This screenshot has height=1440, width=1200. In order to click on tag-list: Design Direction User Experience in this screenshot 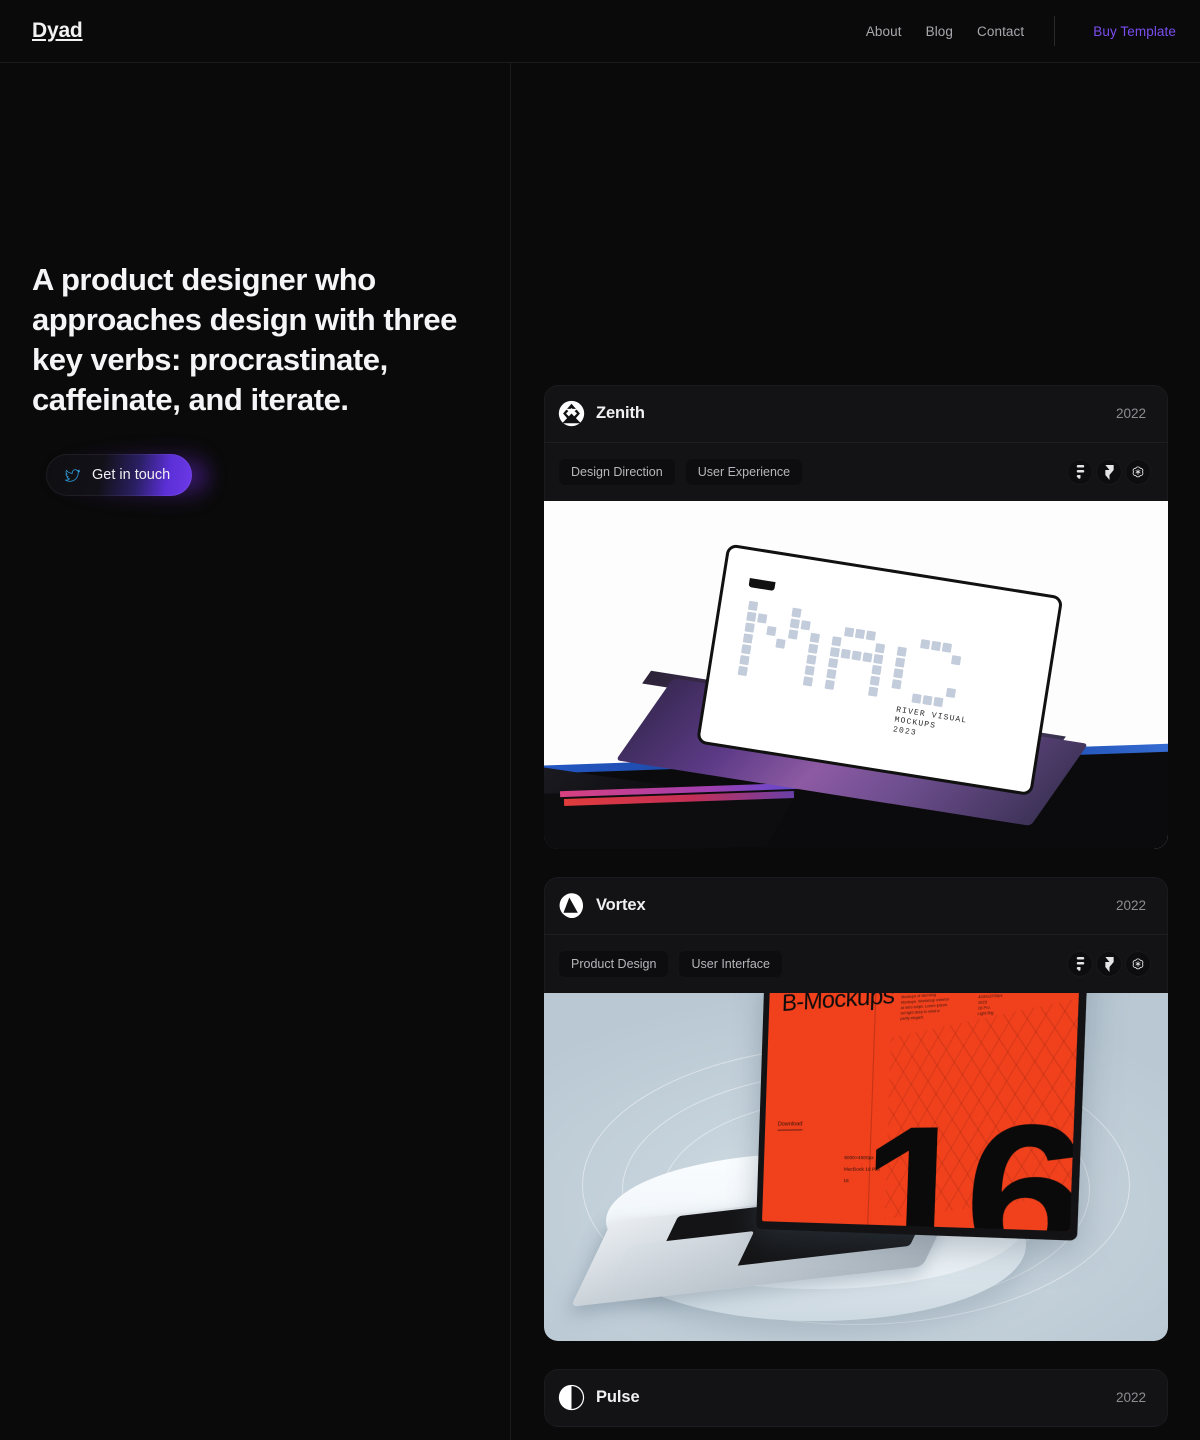, I will do `click(812, 472)`.